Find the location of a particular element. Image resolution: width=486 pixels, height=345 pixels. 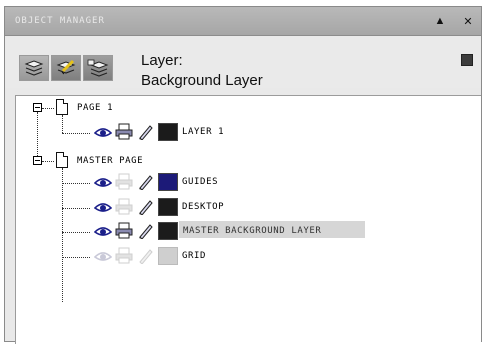

layer-prefix-label: Layer: is located at coordinates (162, 60).